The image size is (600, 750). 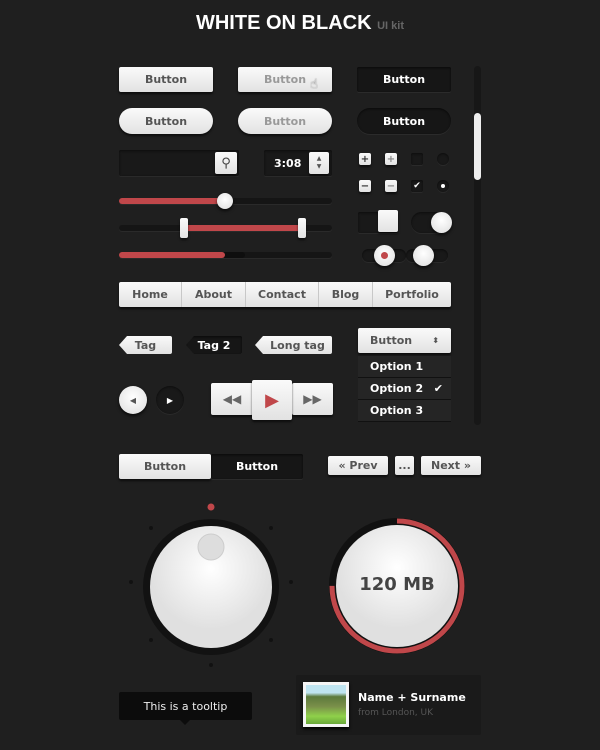 I want to click on slider-handle, so click(x=225, y=201).